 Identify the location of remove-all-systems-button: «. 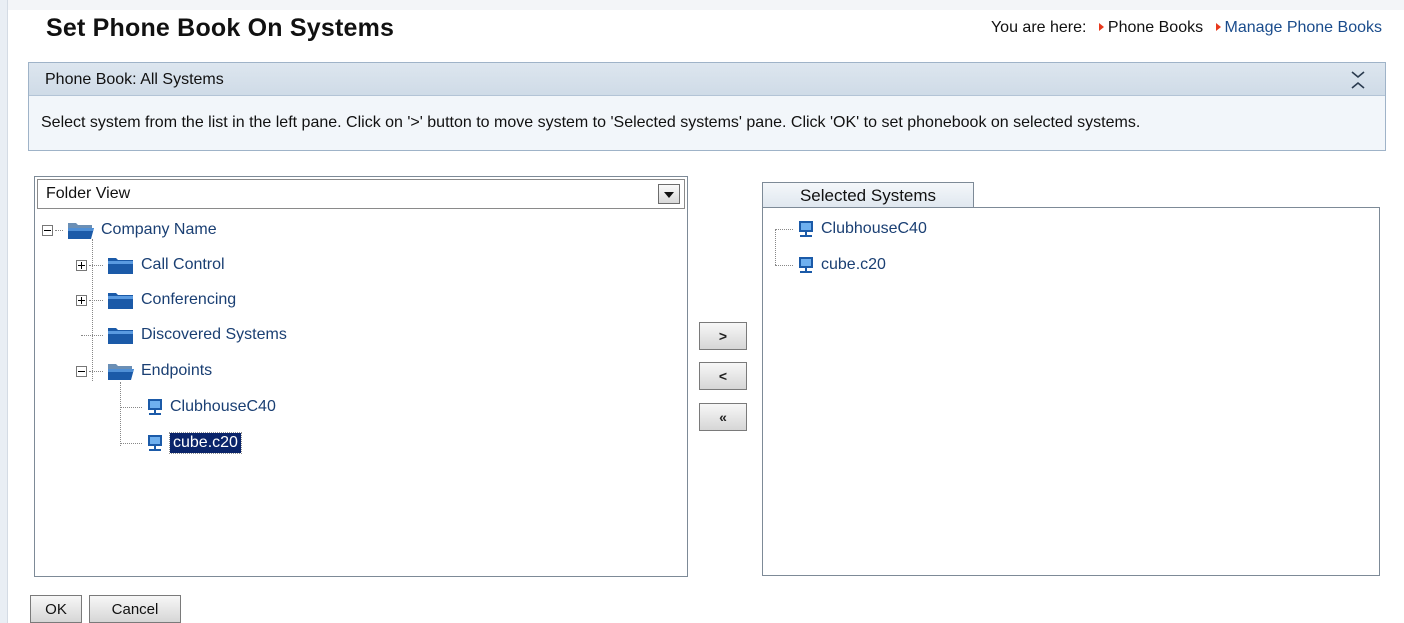
(723, 417).